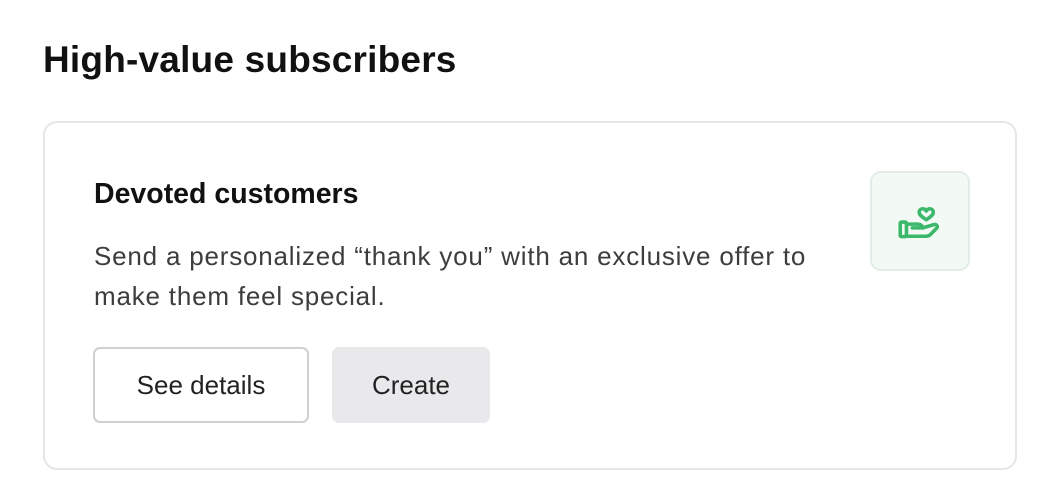 The image size is (1048, 488). I want to click on icon-tile, so click(920, 221).